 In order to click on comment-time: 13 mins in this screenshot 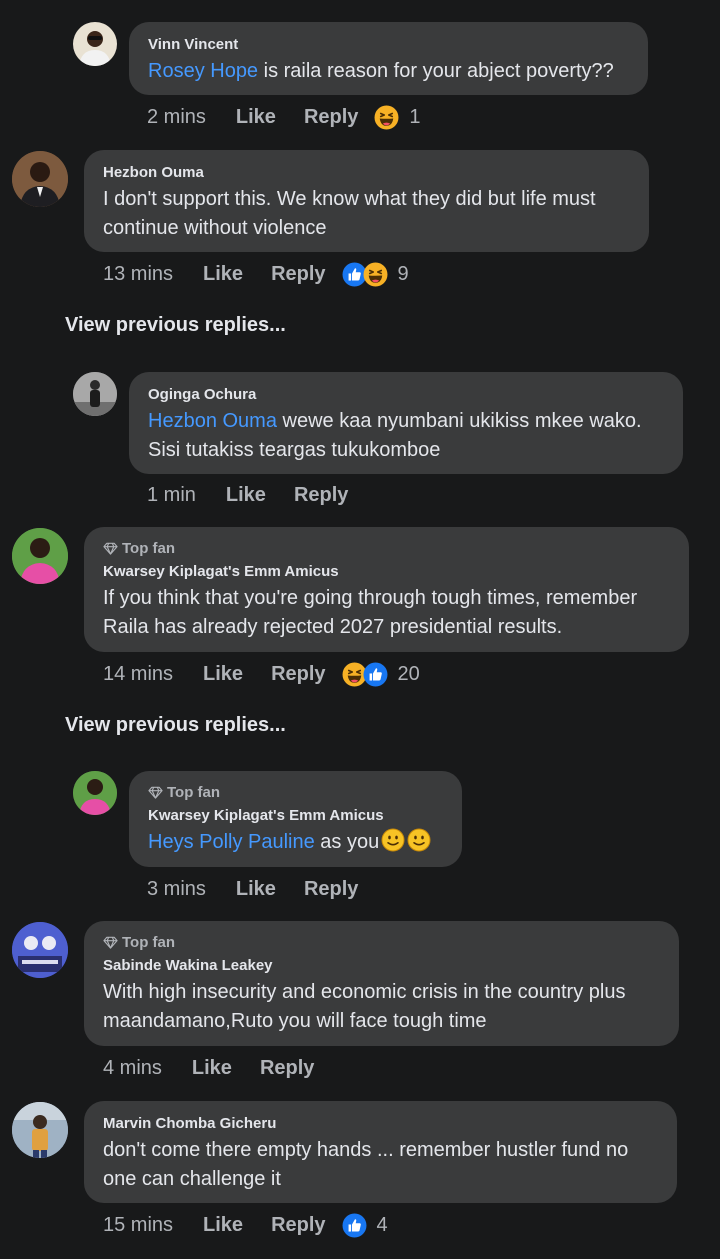, I will do `click(138, 274)`.